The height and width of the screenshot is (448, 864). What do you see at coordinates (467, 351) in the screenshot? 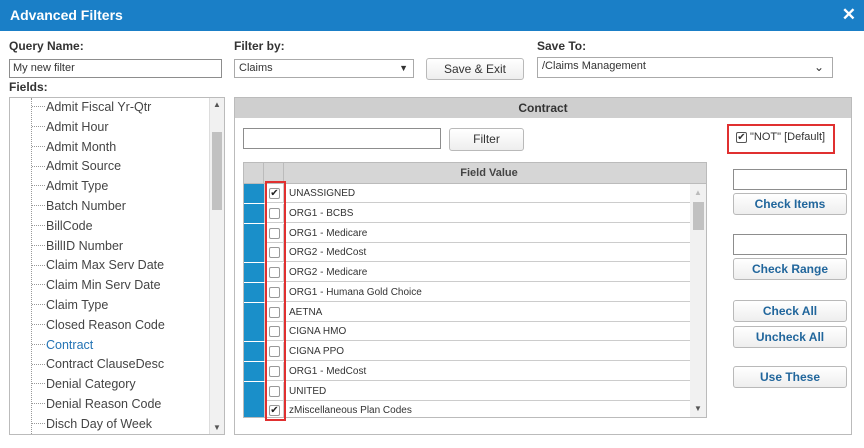
I see `table-row: CIGNA PPO` at bounding box center [467, 351].